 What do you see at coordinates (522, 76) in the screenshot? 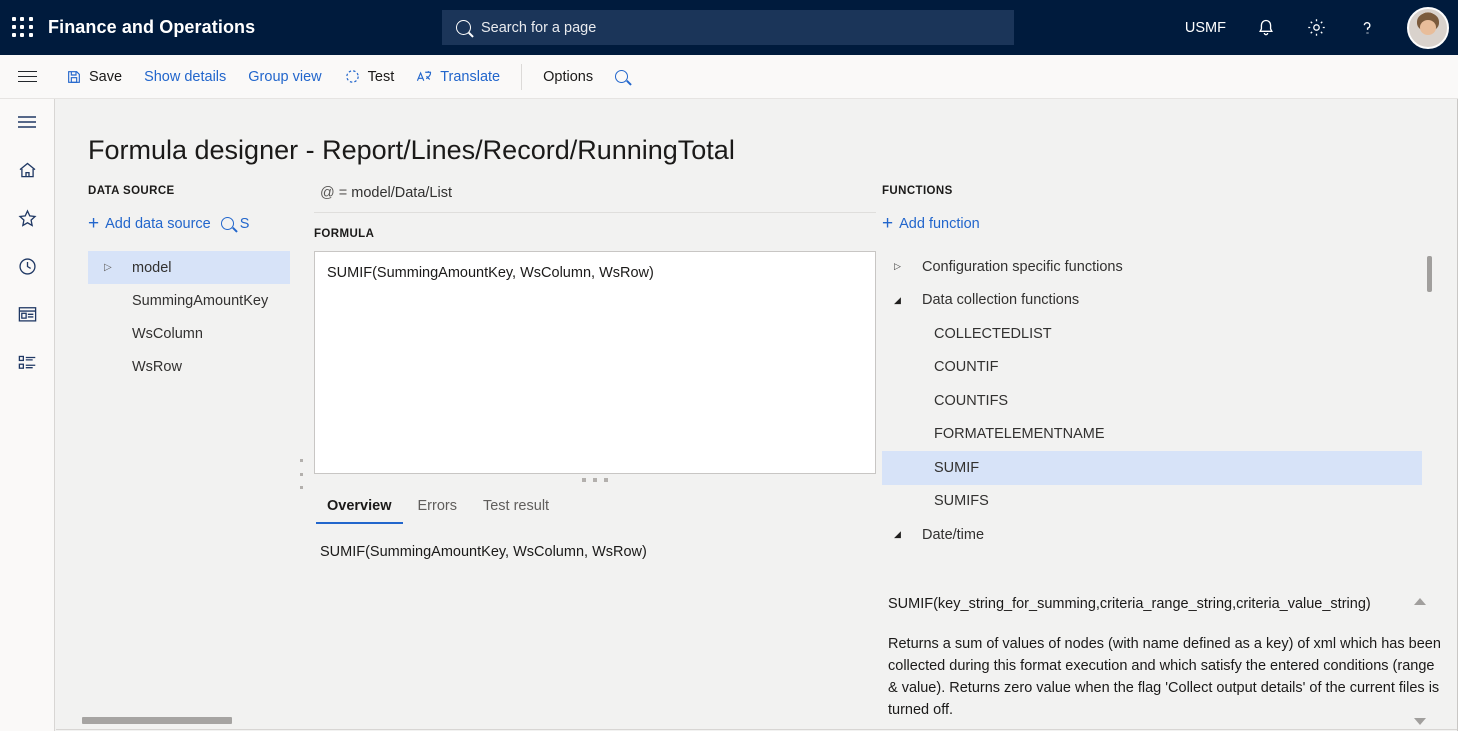
I see `command-bar-divider` at bounding box center [522, 76].